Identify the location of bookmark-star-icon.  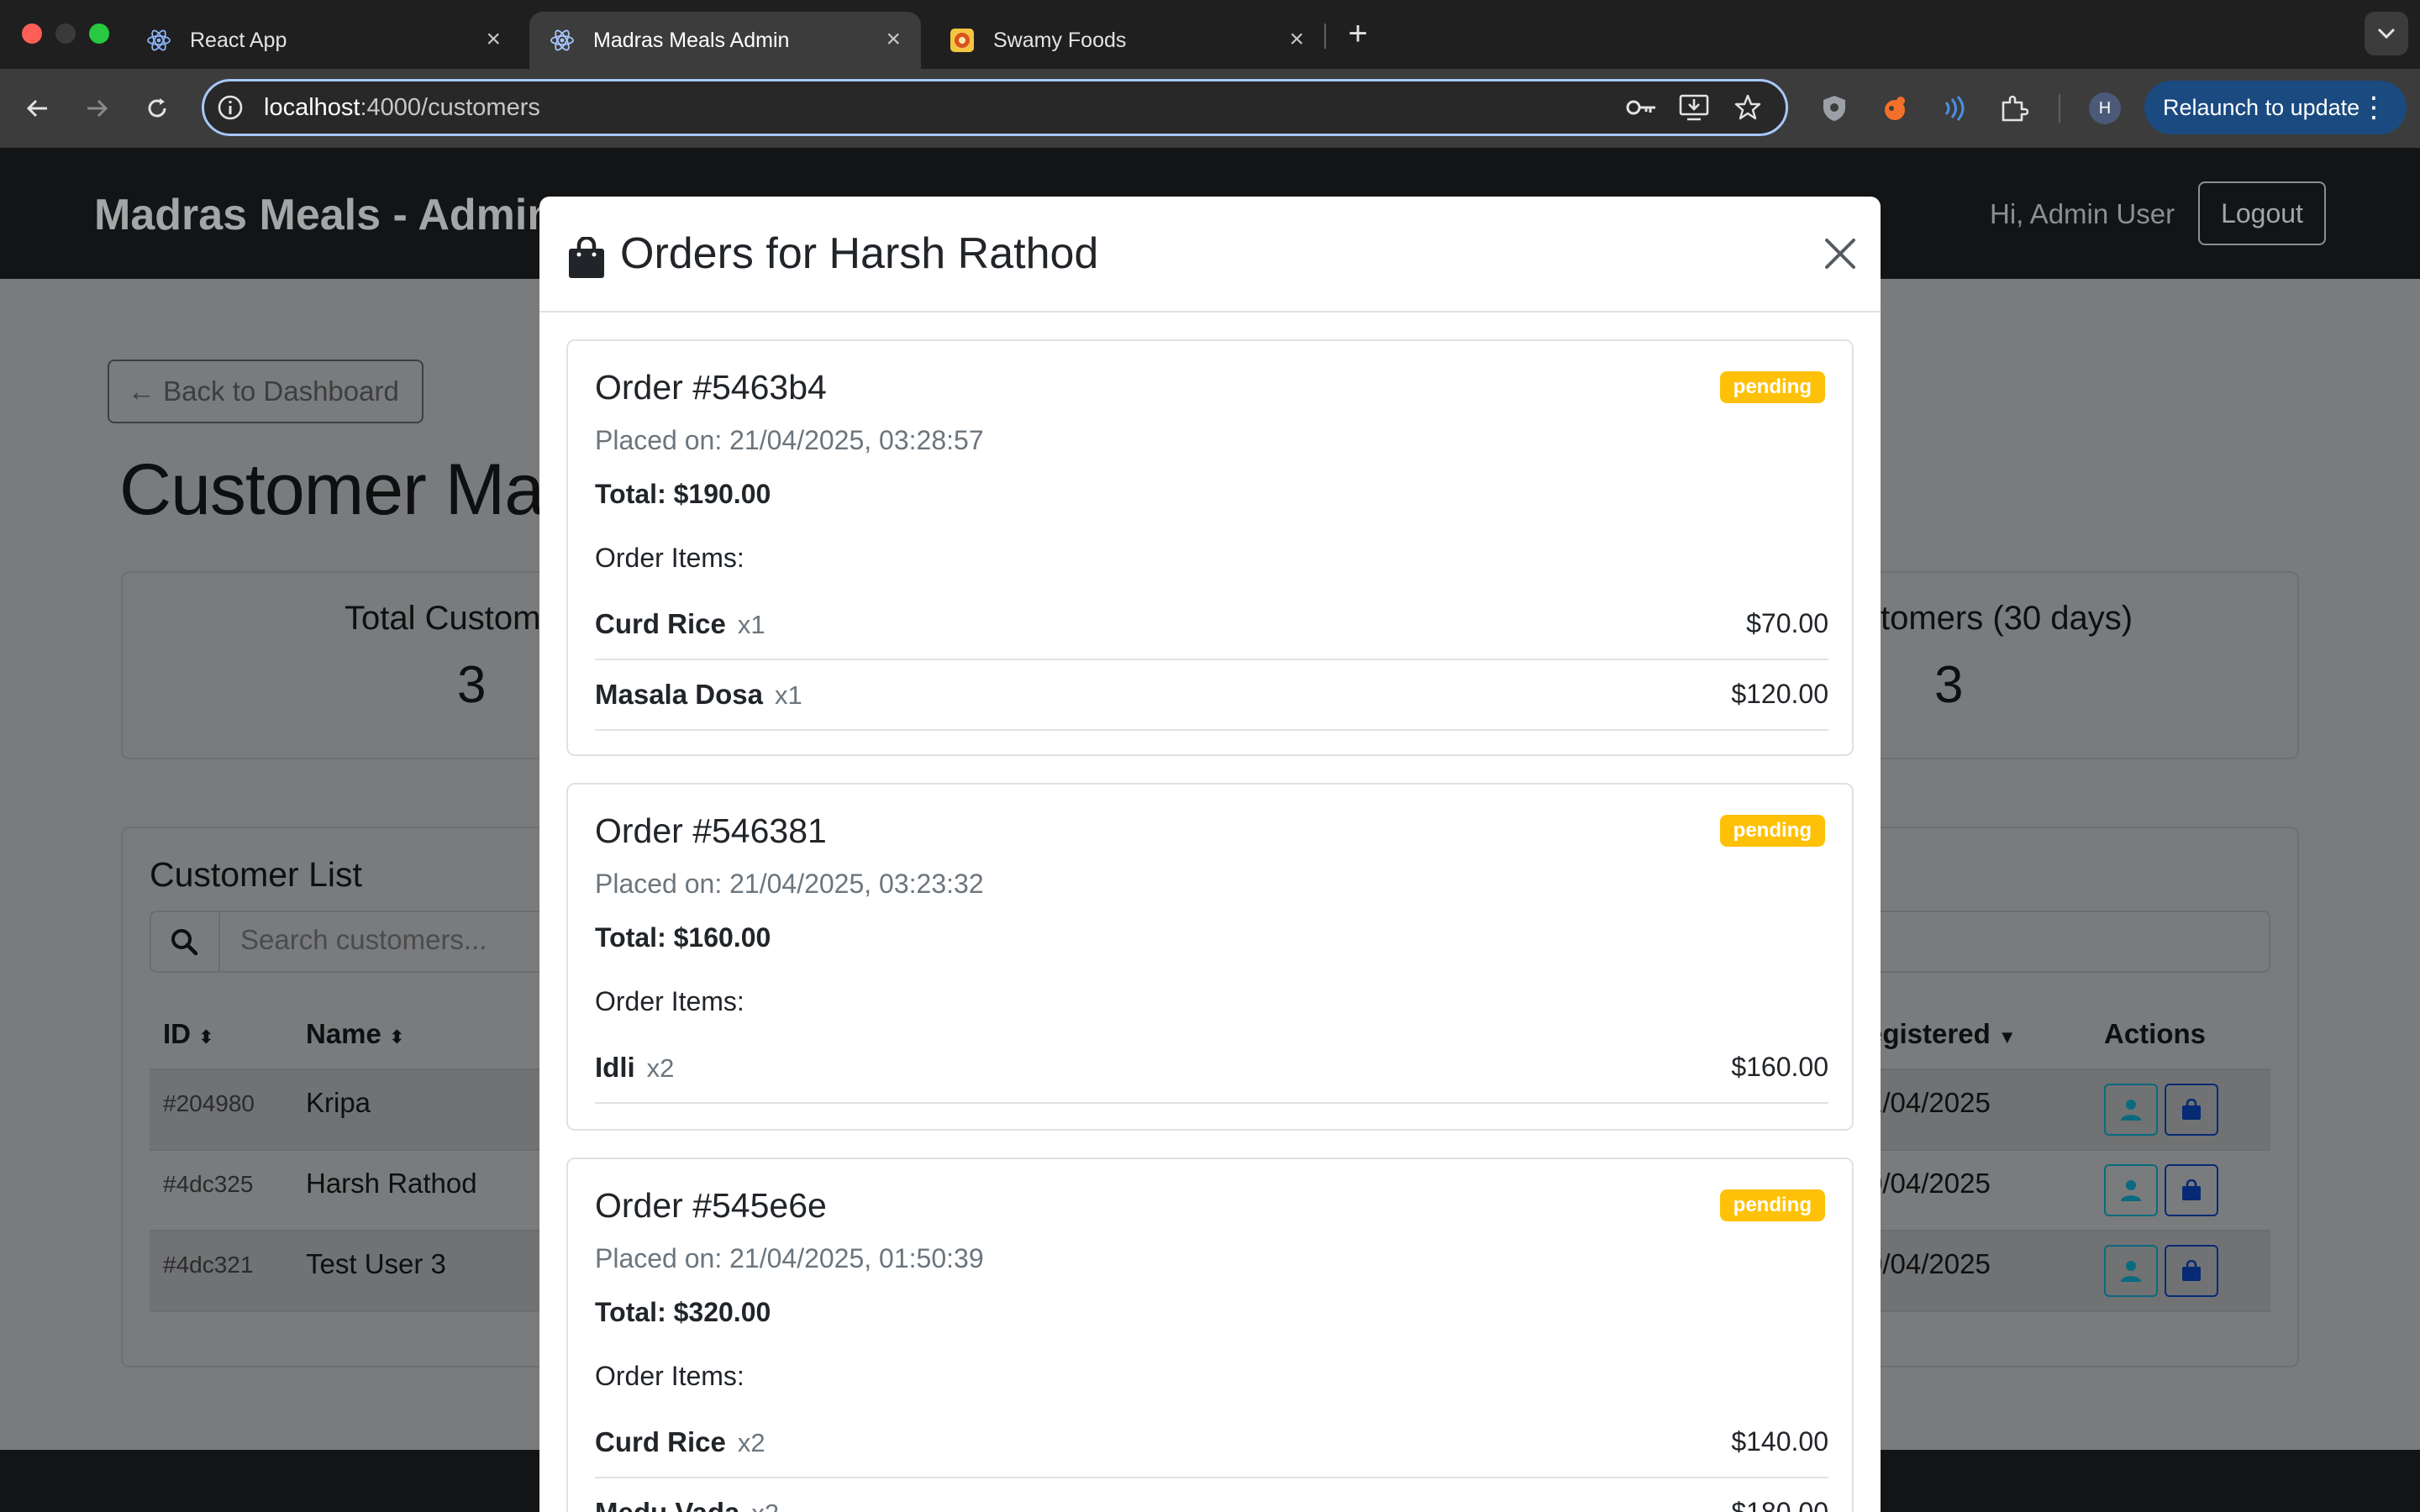
(1748, 107).